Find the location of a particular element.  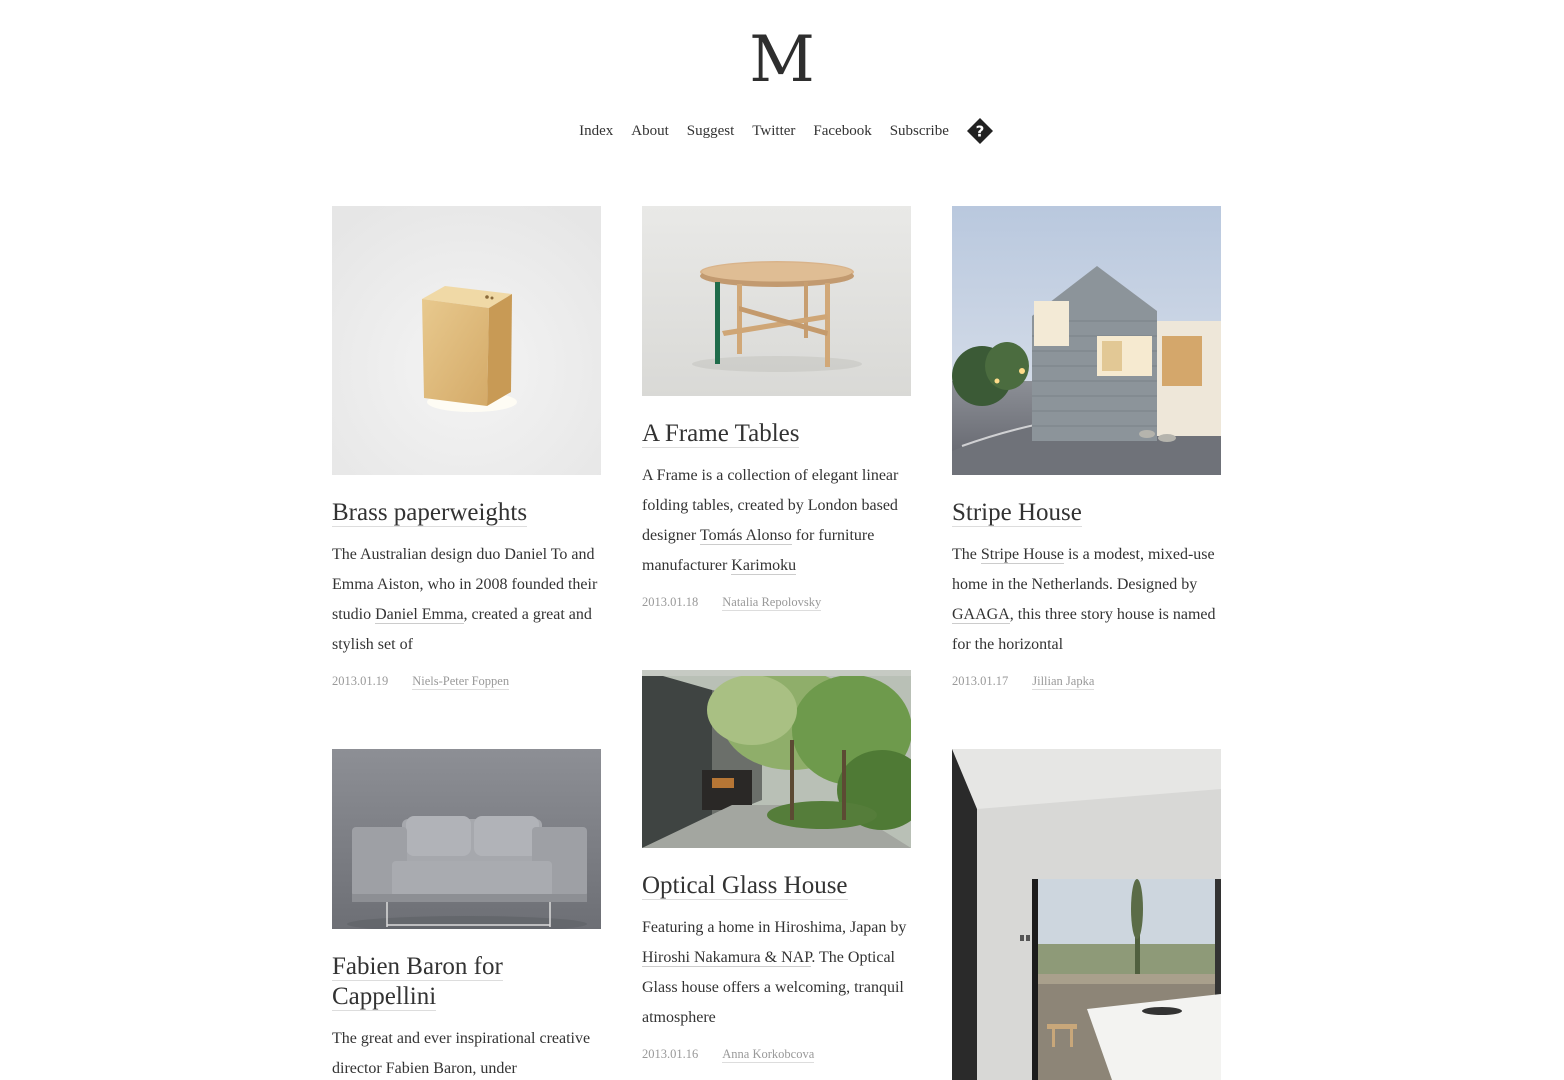

inline-link: Karimoku is located at coordinates (764, 566).